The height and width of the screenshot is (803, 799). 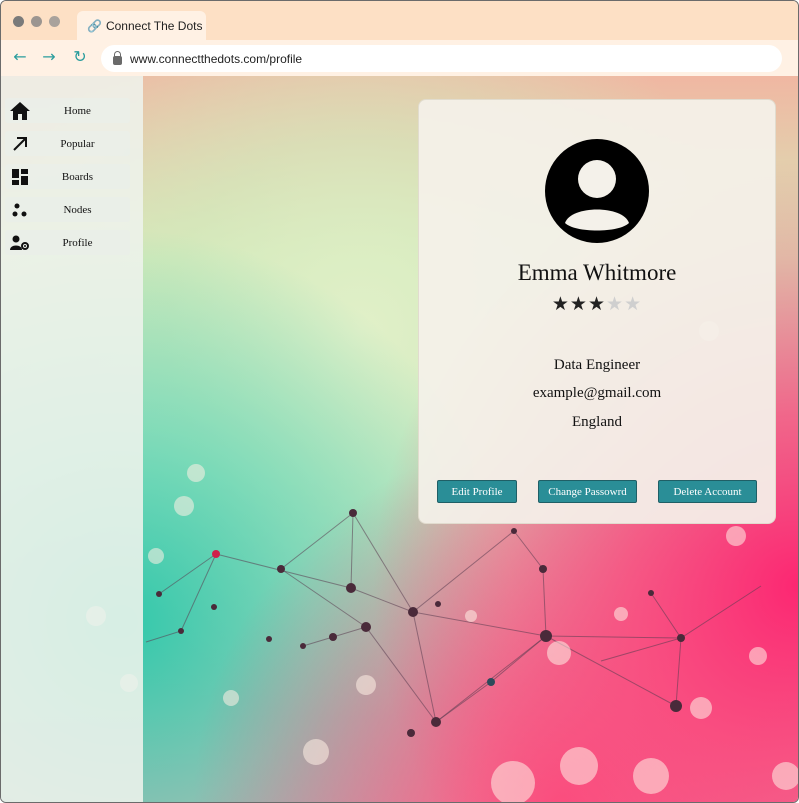 What do you see at coordinates (20, 57) in the screenshot?
I see `back-arrow-icon: ←` at bounding box center [20, 57].